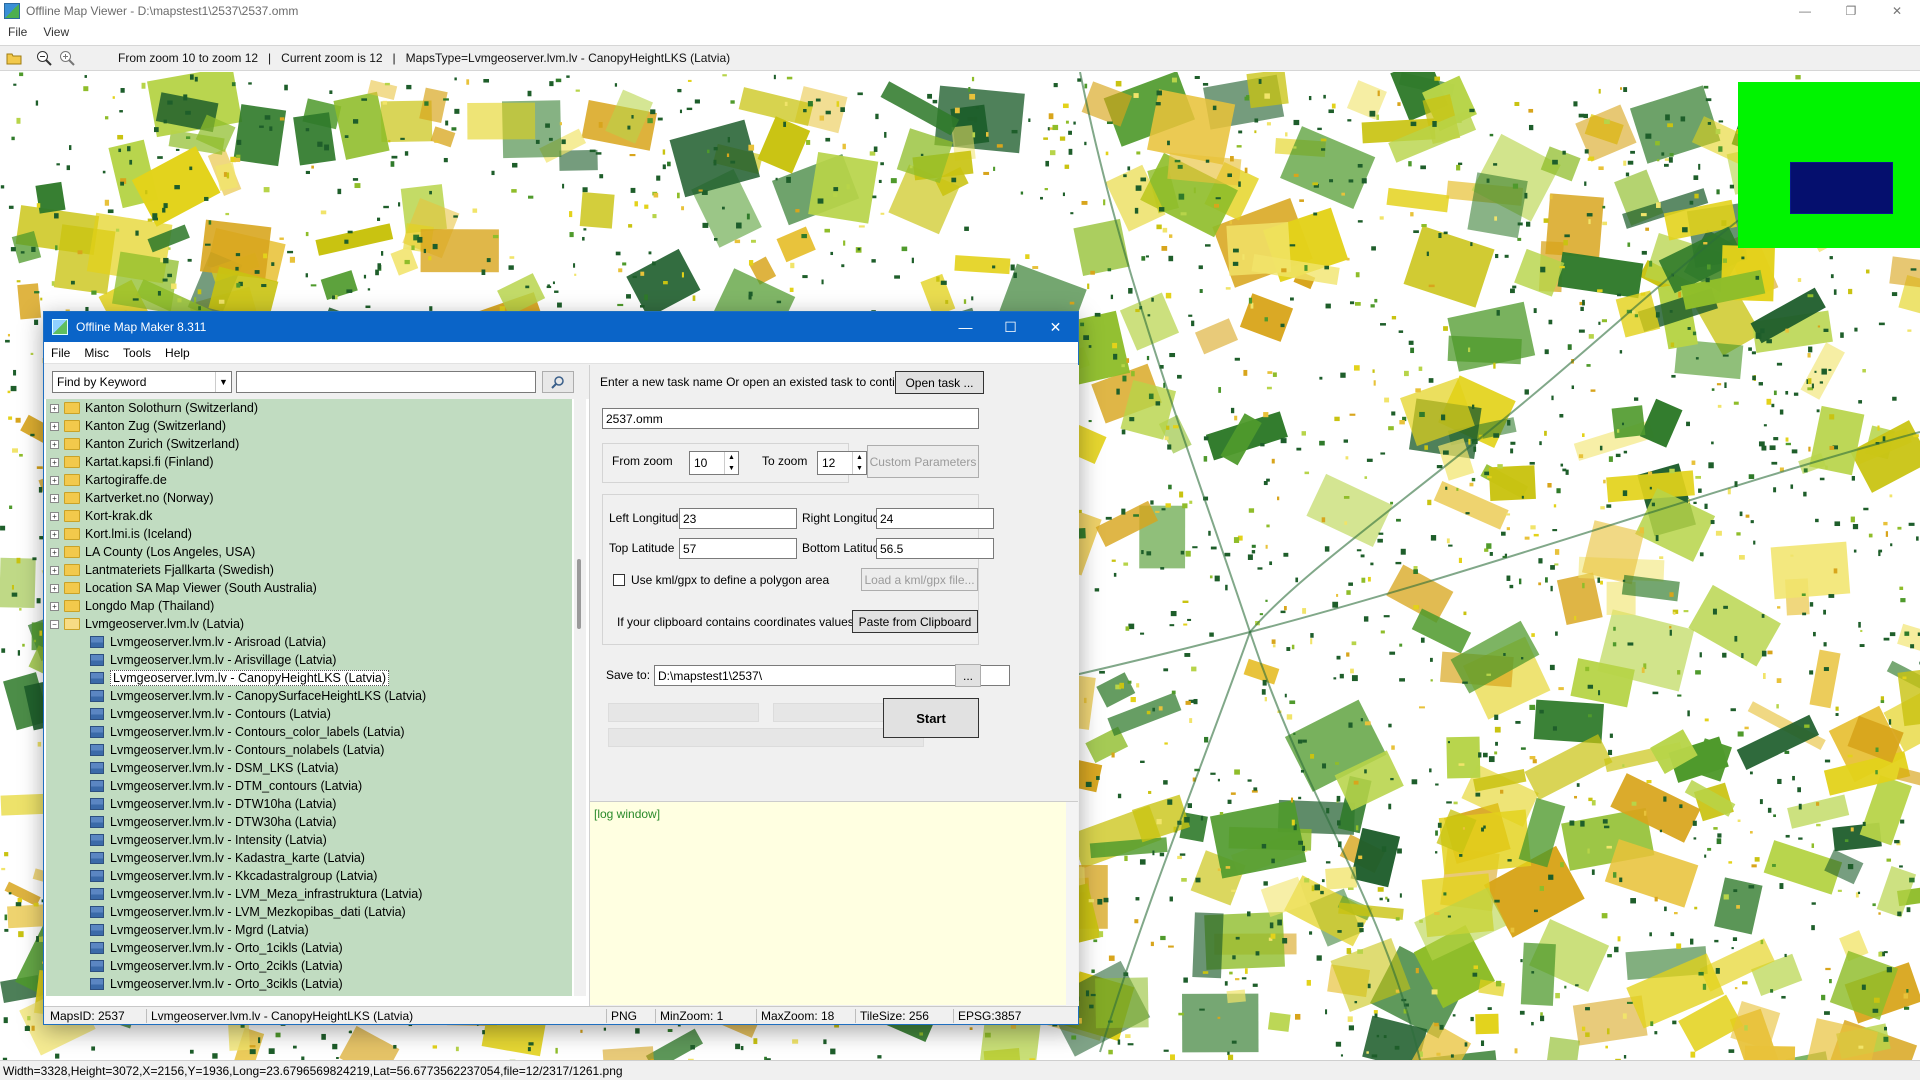 The image size is (1920, 1080). I want to click on minimap, so click(1829, 165).